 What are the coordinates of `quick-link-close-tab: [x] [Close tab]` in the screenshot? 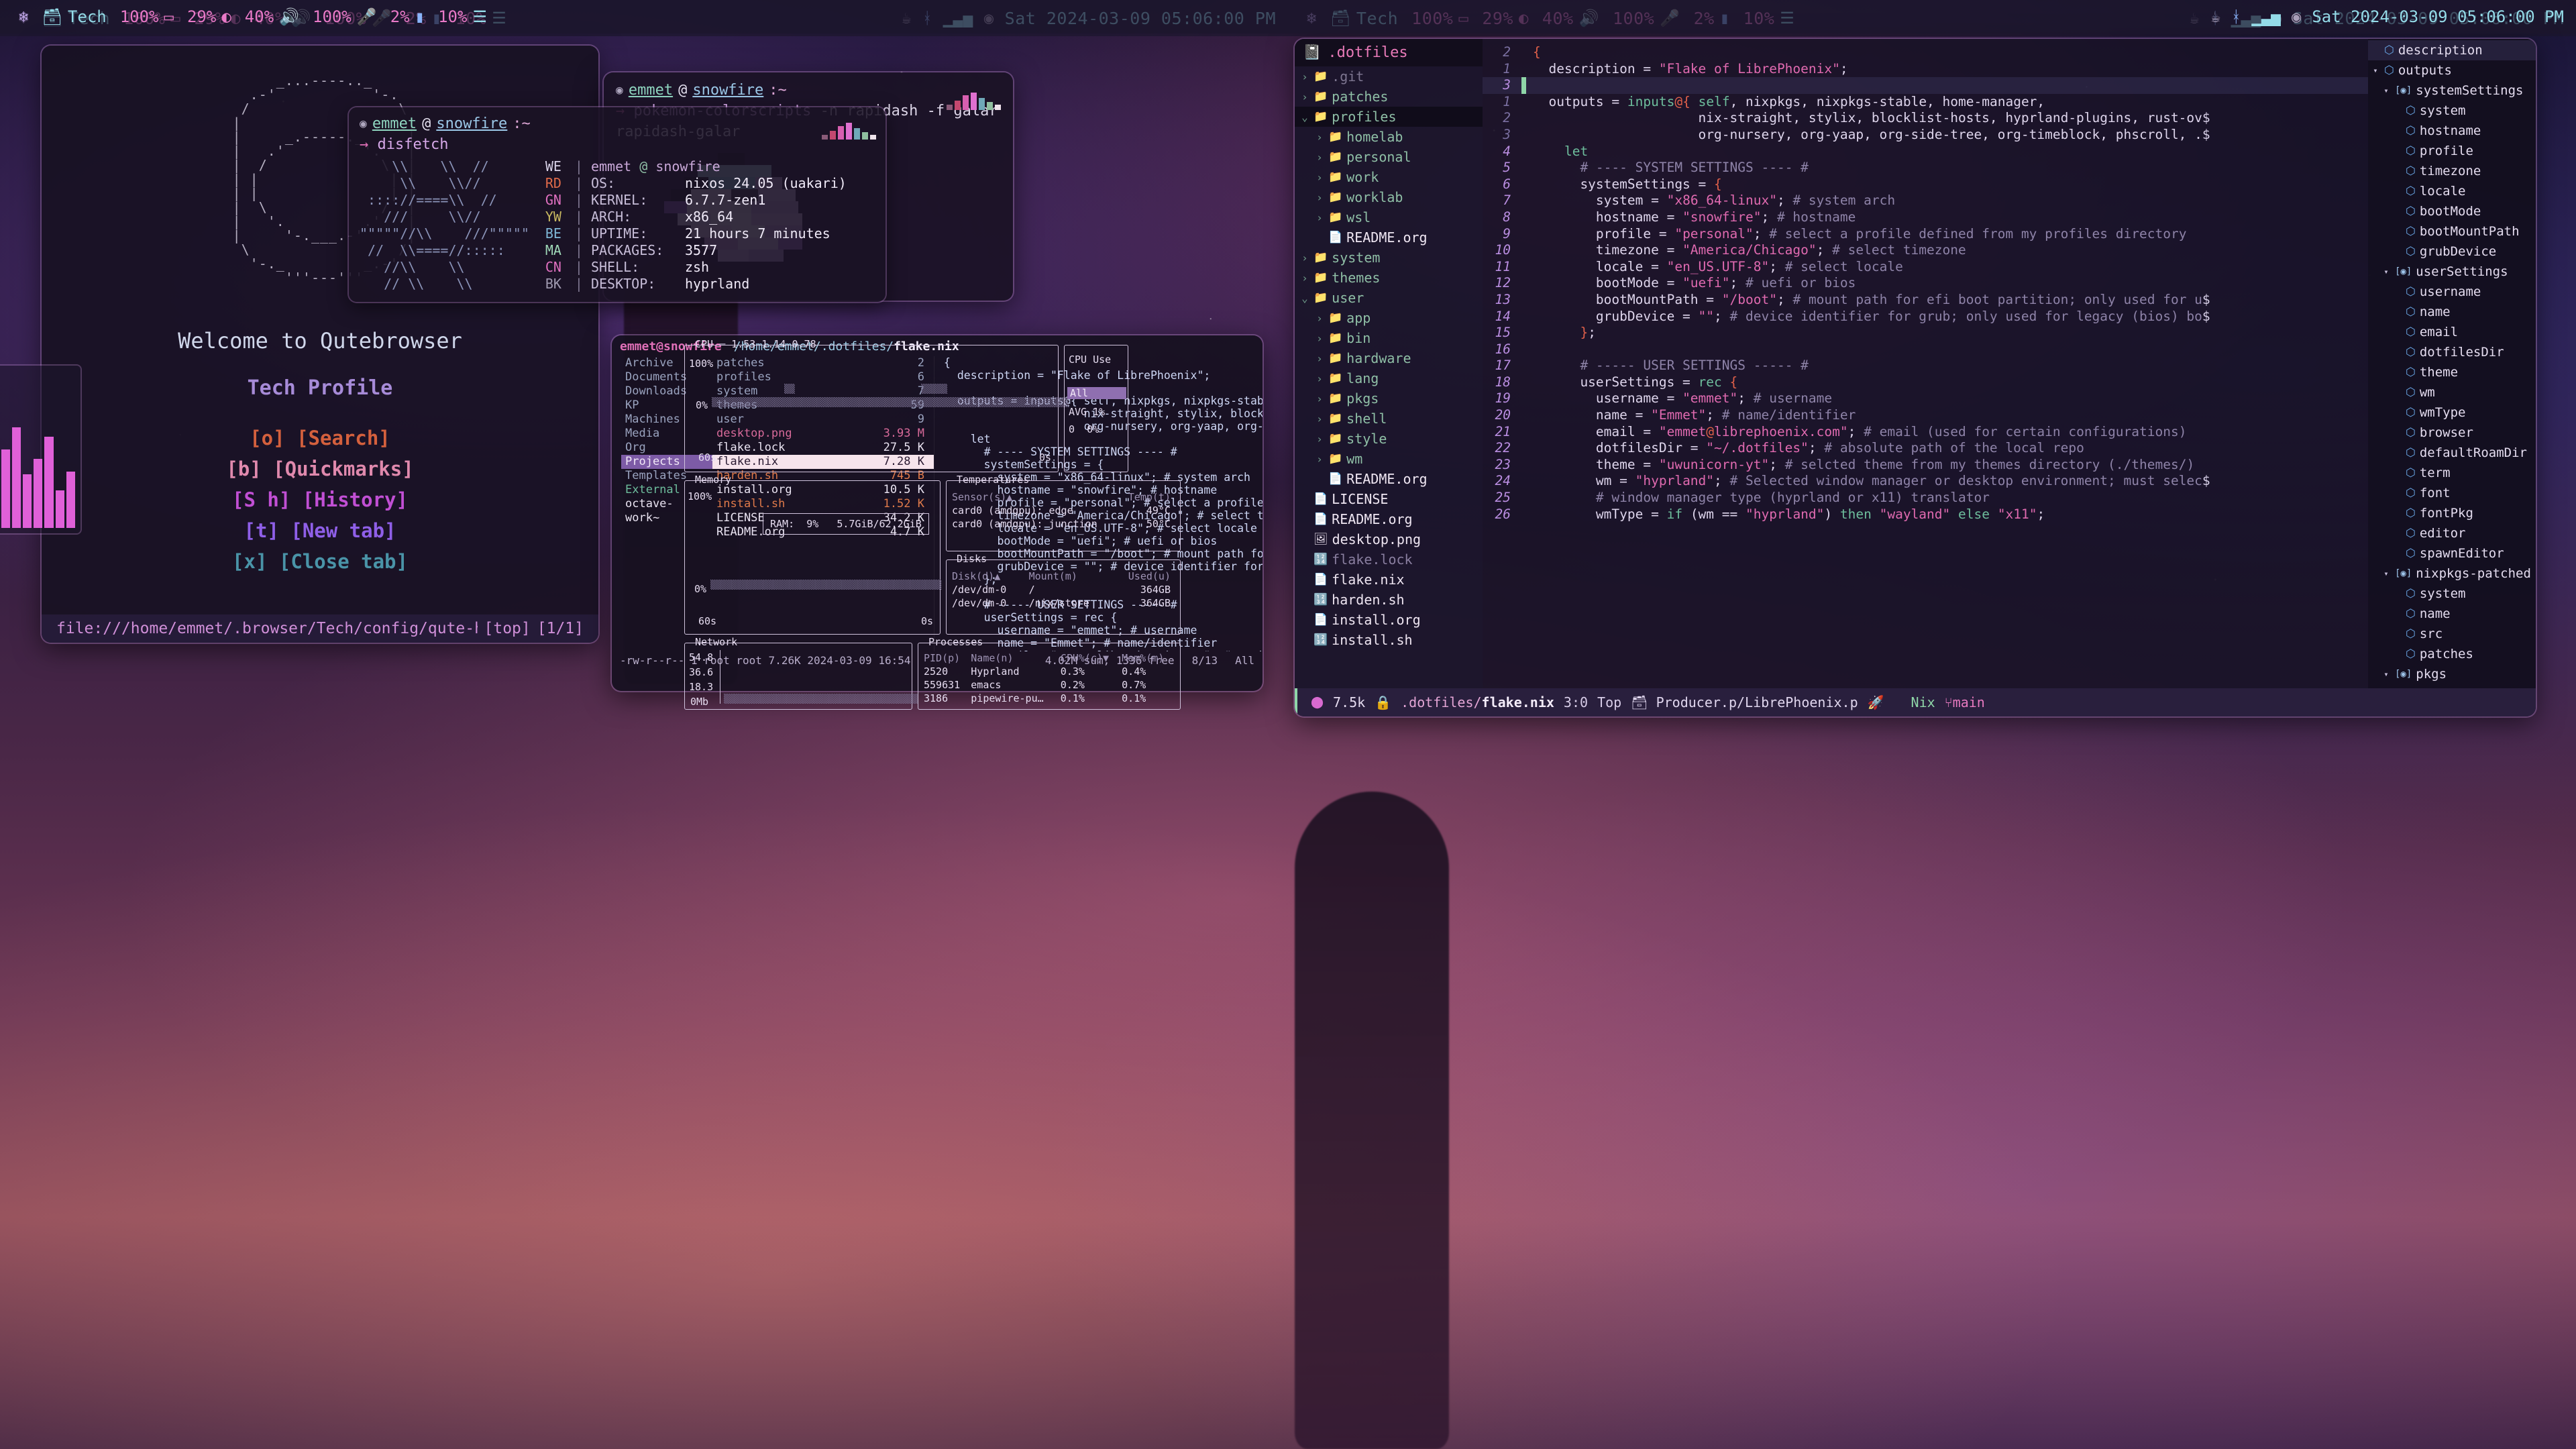 It's located at (320, 561).